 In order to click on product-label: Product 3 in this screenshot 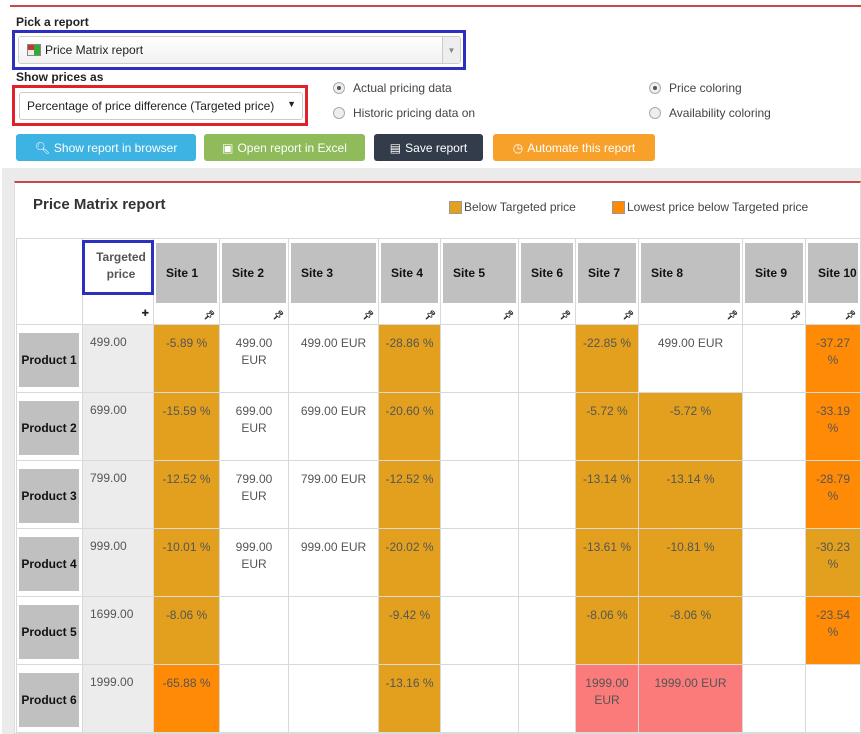, I will do `click(49, 496)`.